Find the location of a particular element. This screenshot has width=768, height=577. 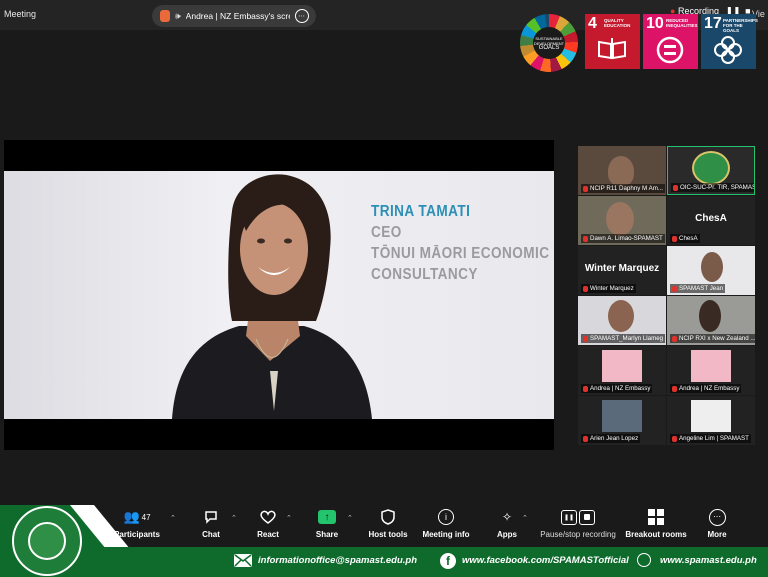

participant-tile: Angeline Lim | SPAMAST is located at coordinates (711, 420).